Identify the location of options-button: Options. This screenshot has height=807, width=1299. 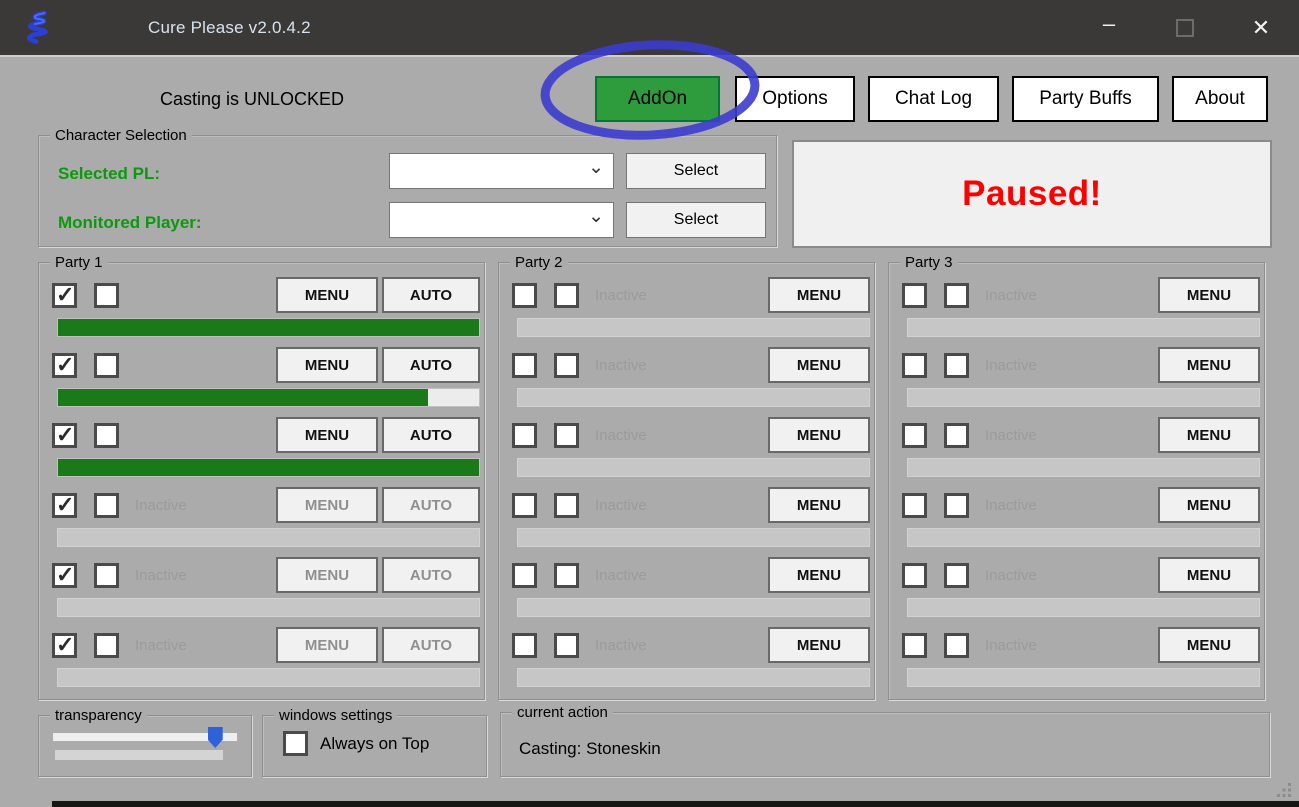
(795, 99).